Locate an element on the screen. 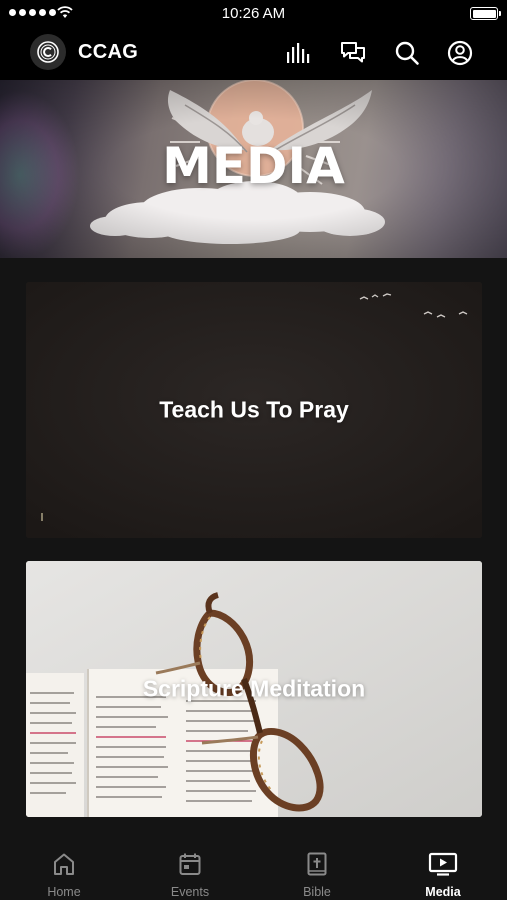  card-title: Teach Us To Pray is located at coordinates (254, 409).